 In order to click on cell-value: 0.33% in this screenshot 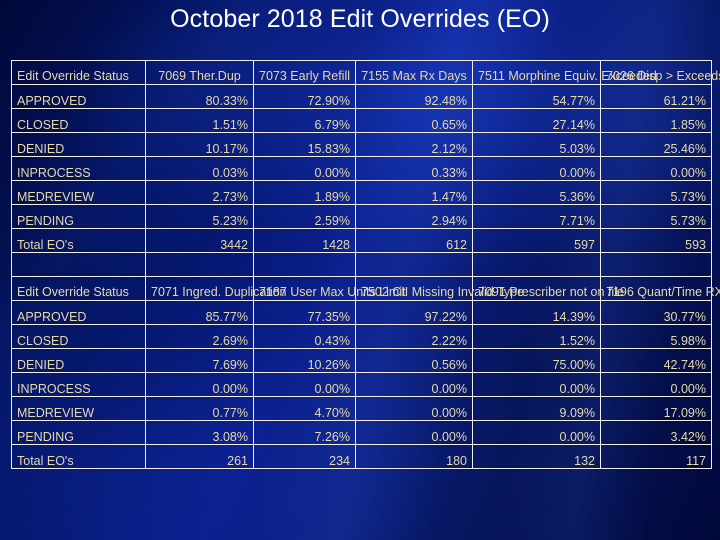, I will do `click(414, 168)`.